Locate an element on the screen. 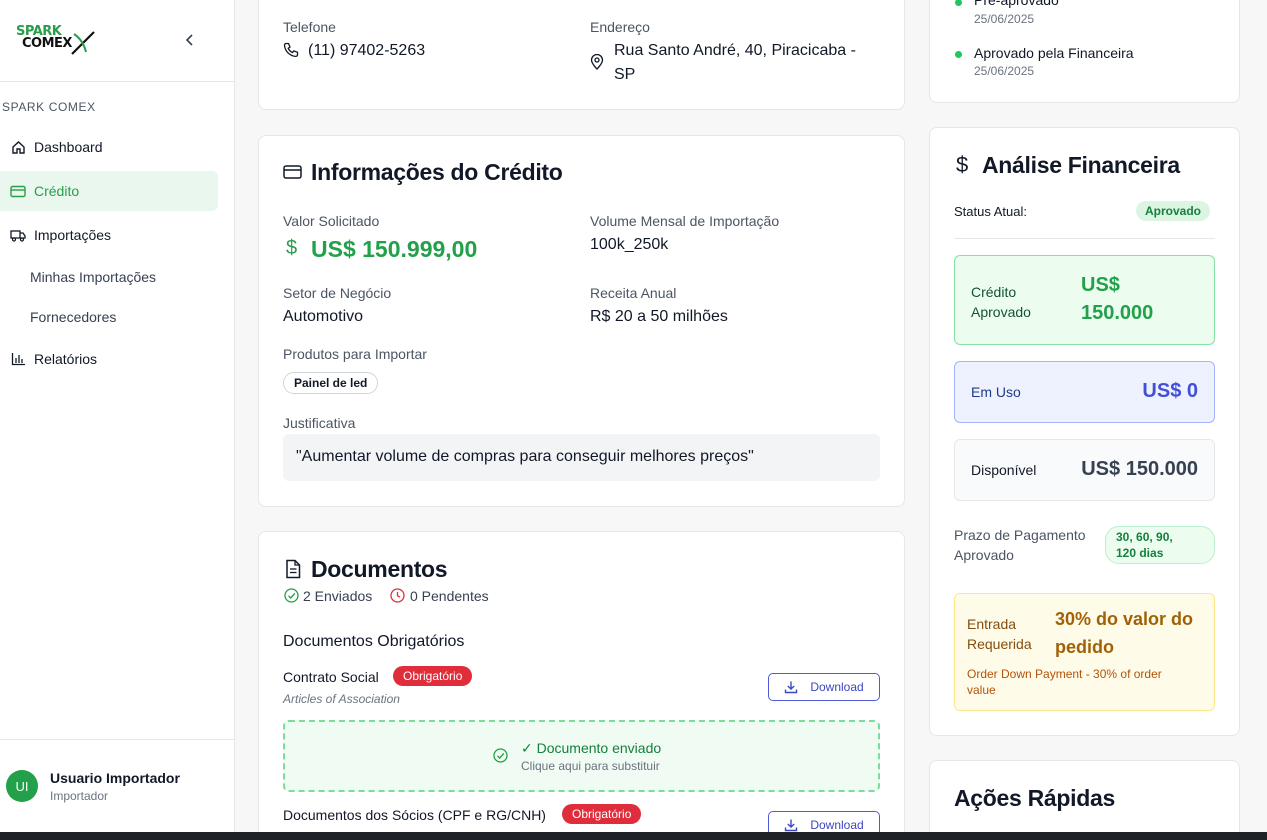 Image resolution: width=1267 pixels, height=840 pixels. volume-value: 100k_250k is located at coordinates (629, 244).